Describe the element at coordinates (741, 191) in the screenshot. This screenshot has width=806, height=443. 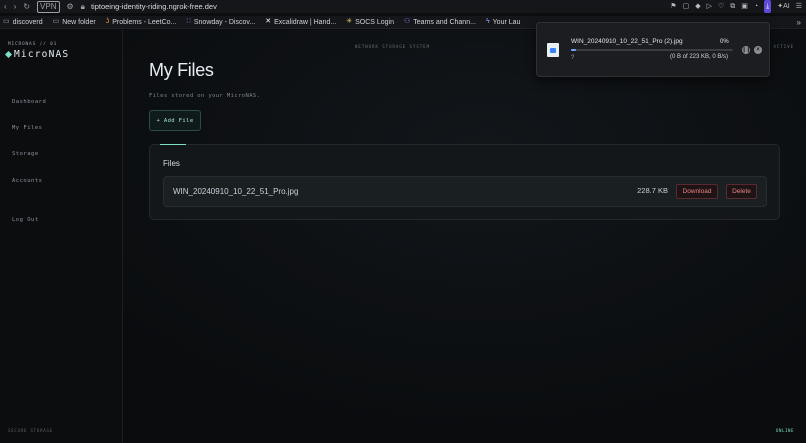
I see `delete-button: Delete` at that location.